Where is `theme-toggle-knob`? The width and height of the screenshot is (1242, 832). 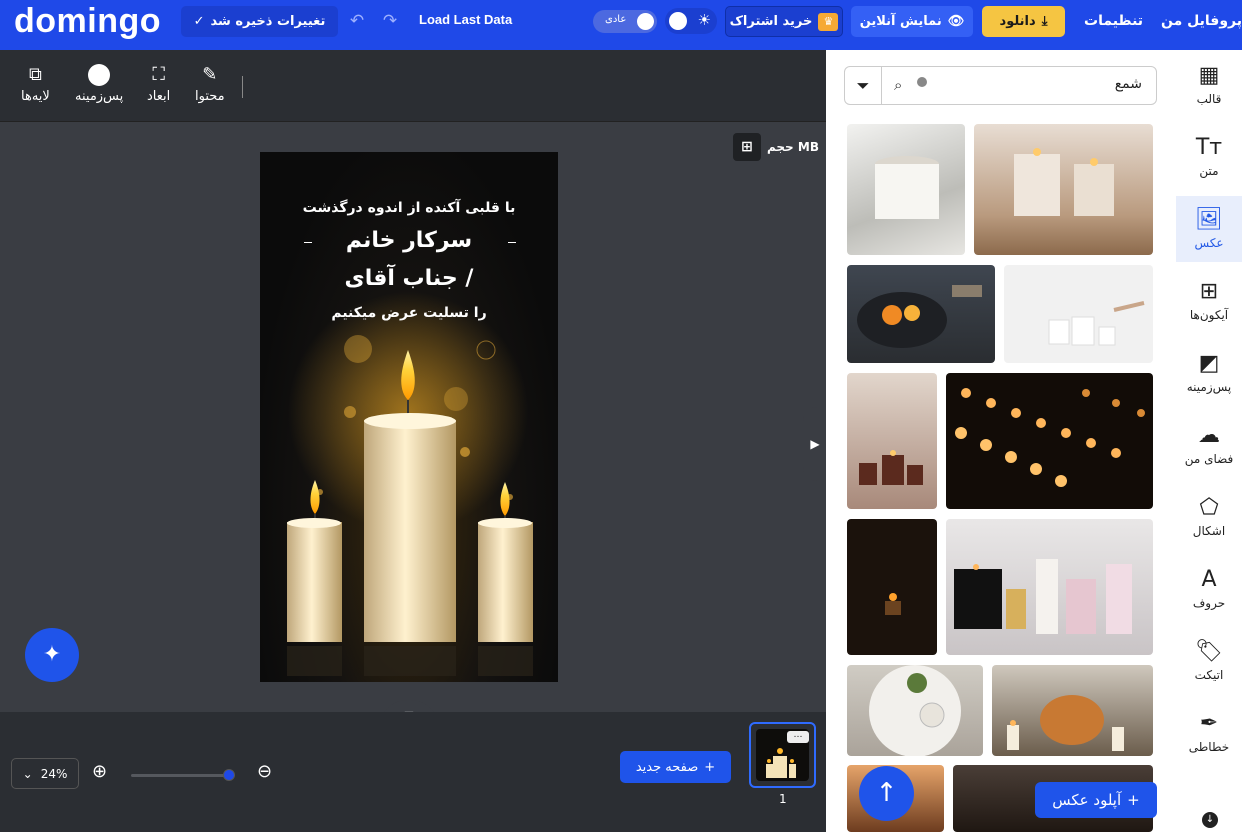 theme-toggle-knob is located at coordinates (678, 21).